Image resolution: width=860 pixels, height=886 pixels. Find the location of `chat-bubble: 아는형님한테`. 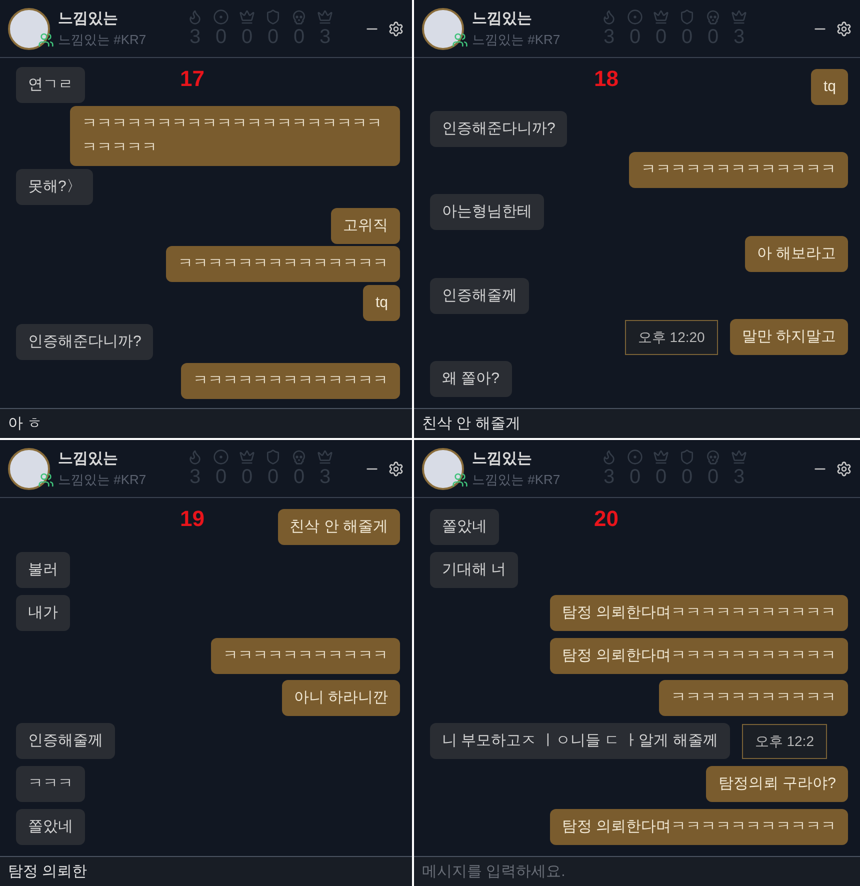

chat-bubble: 아는형님한테 is located at coordinates (487, 212).